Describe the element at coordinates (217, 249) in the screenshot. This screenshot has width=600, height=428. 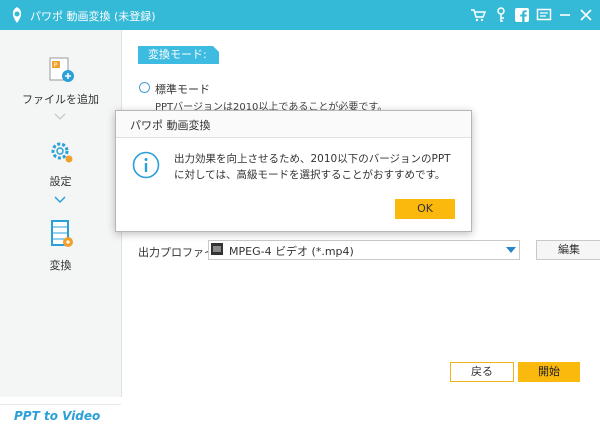
I see `video-format-icon` at that location.